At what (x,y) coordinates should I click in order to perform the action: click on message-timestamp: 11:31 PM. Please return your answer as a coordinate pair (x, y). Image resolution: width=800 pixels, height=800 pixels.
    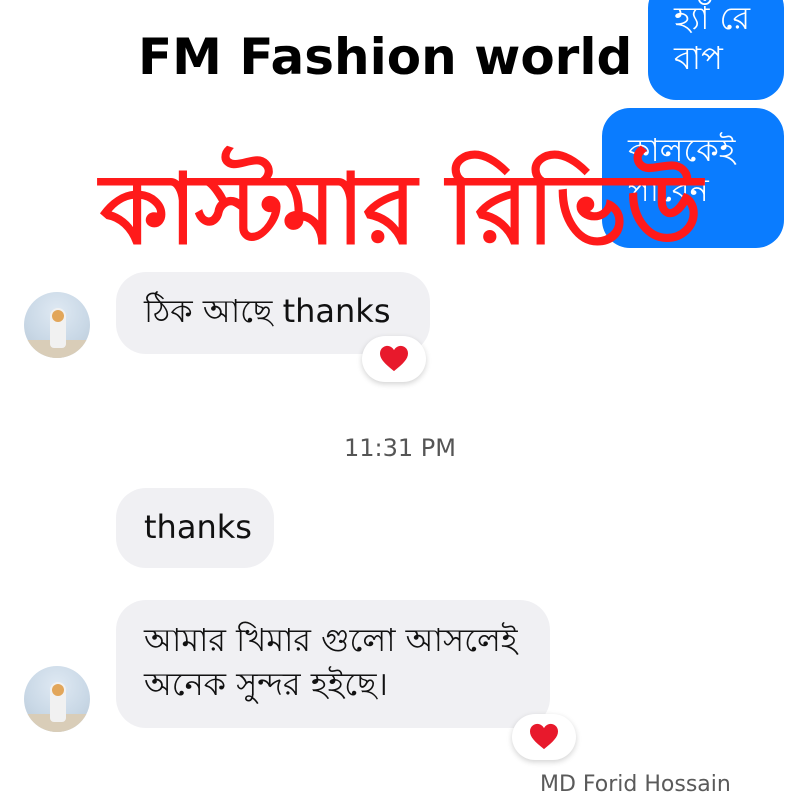
    Looking at the image, I should click on (400, 448).